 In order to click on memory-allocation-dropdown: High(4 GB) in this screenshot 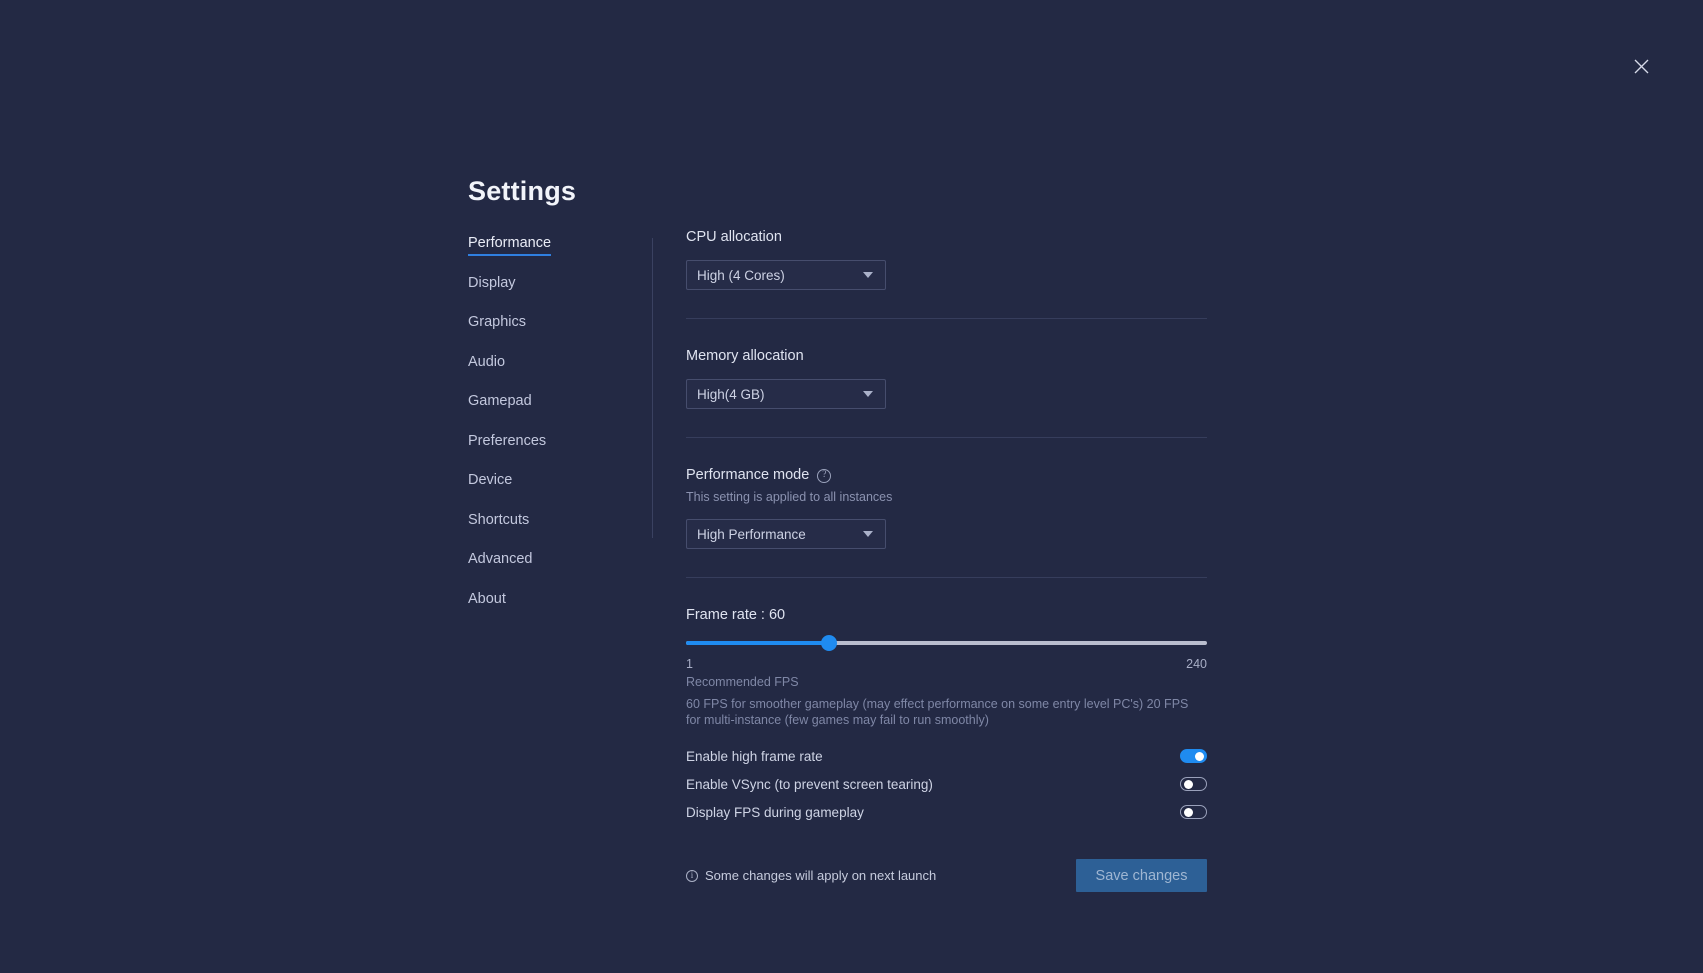, I will do `click(786, 394)`.